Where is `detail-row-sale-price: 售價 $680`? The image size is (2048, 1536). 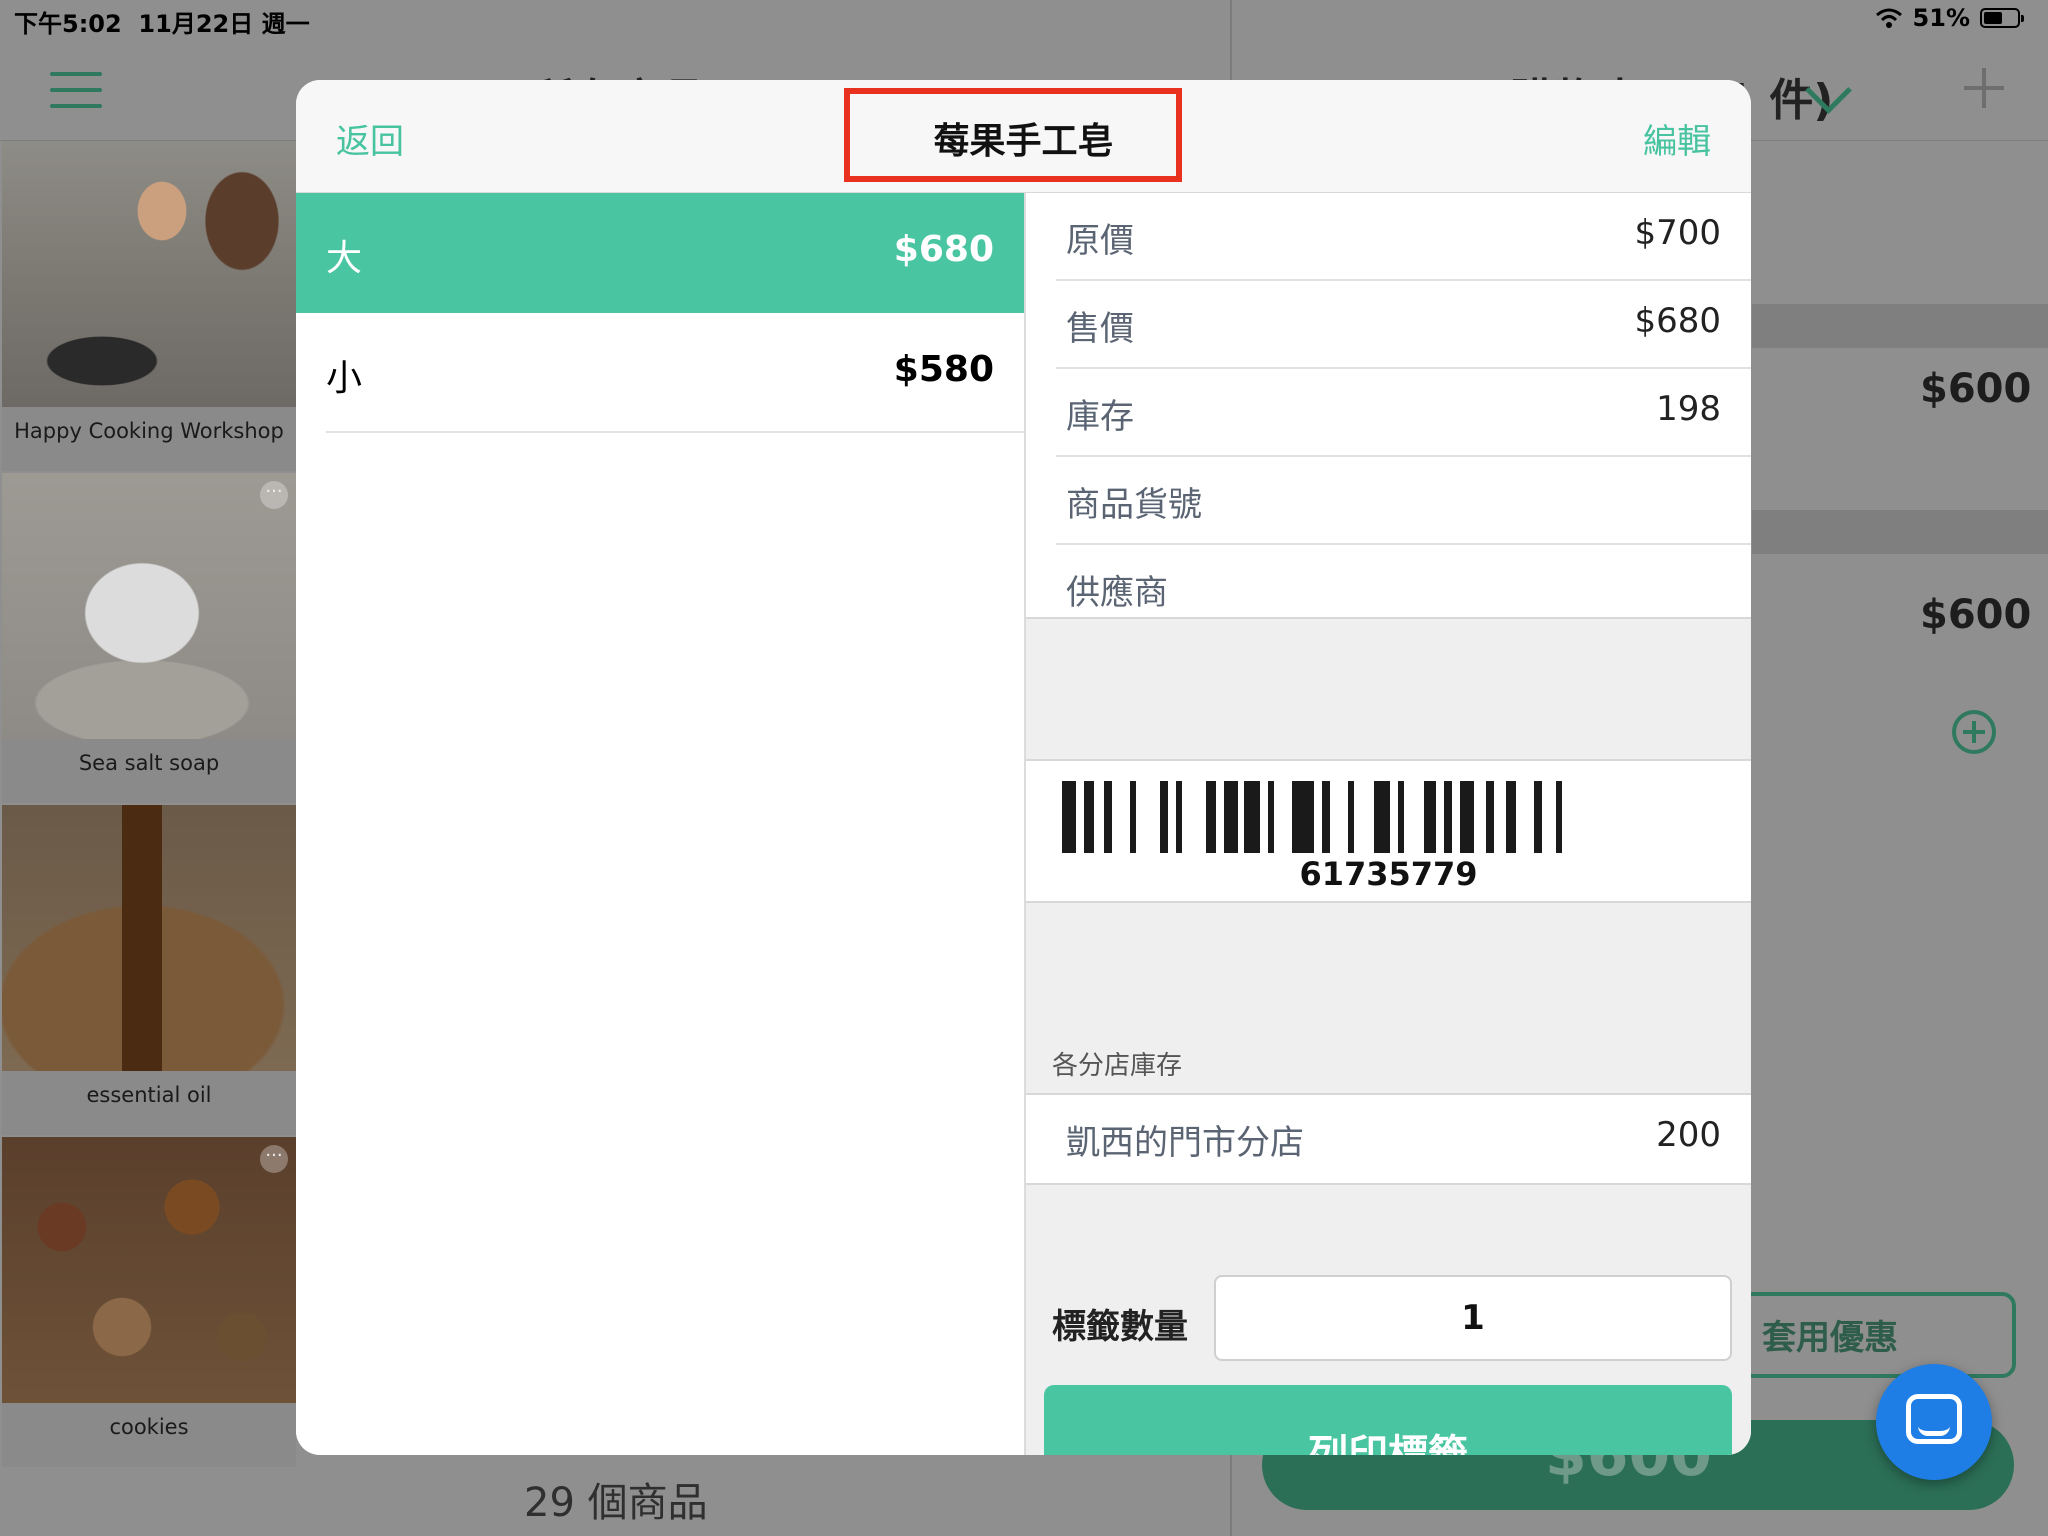 detail-row-sale-price: 售價 $680 is located at coordinates (1403, 325).